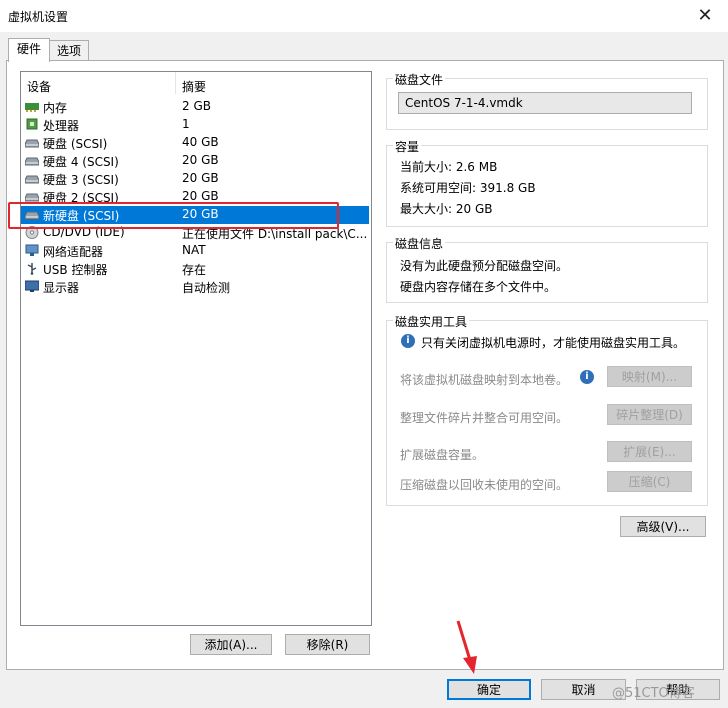 This screenshot has width=728, height=708. What do you see at coordinates (55, 108) in the screenshot?
I see `device-name: 内存` at bounding box center [55, 108].